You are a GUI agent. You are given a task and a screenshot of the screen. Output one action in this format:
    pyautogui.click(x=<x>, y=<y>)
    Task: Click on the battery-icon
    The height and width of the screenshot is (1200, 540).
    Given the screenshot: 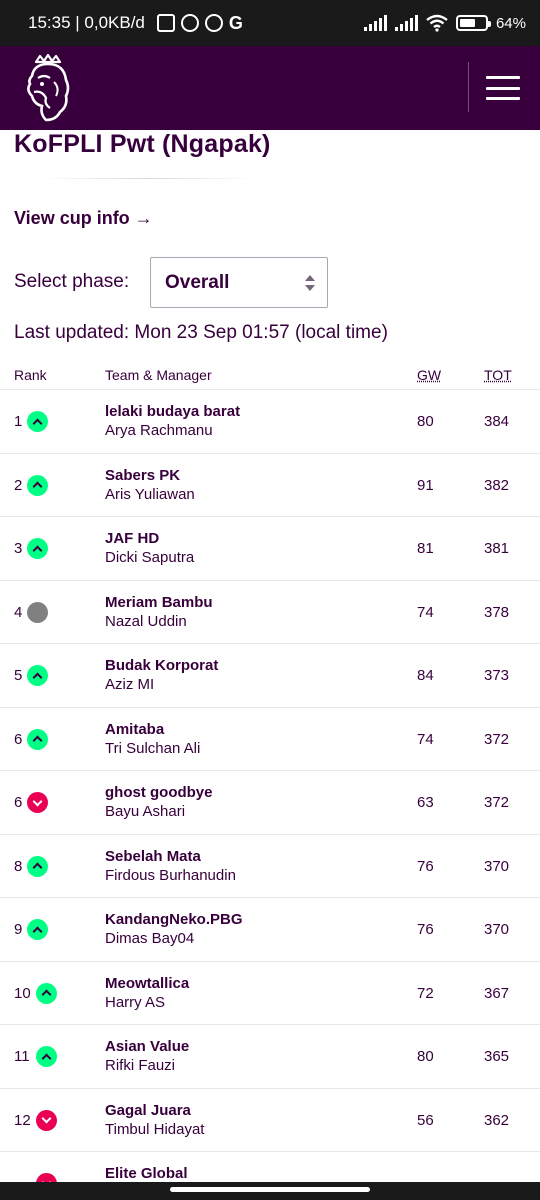 What is the action you would take?
    pyautogui.click(x=473, y=23)
    